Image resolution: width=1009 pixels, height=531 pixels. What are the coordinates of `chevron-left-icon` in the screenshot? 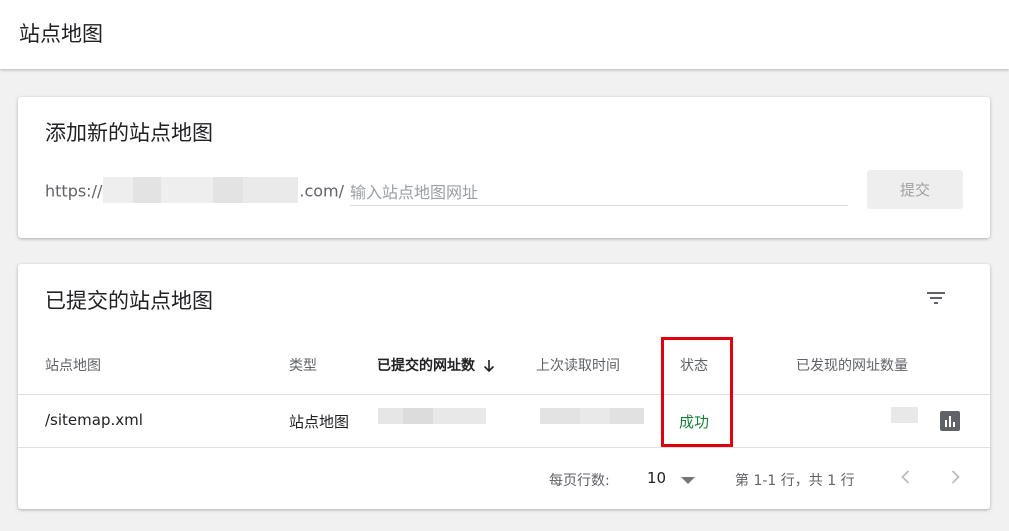 It's located at (906, 477).